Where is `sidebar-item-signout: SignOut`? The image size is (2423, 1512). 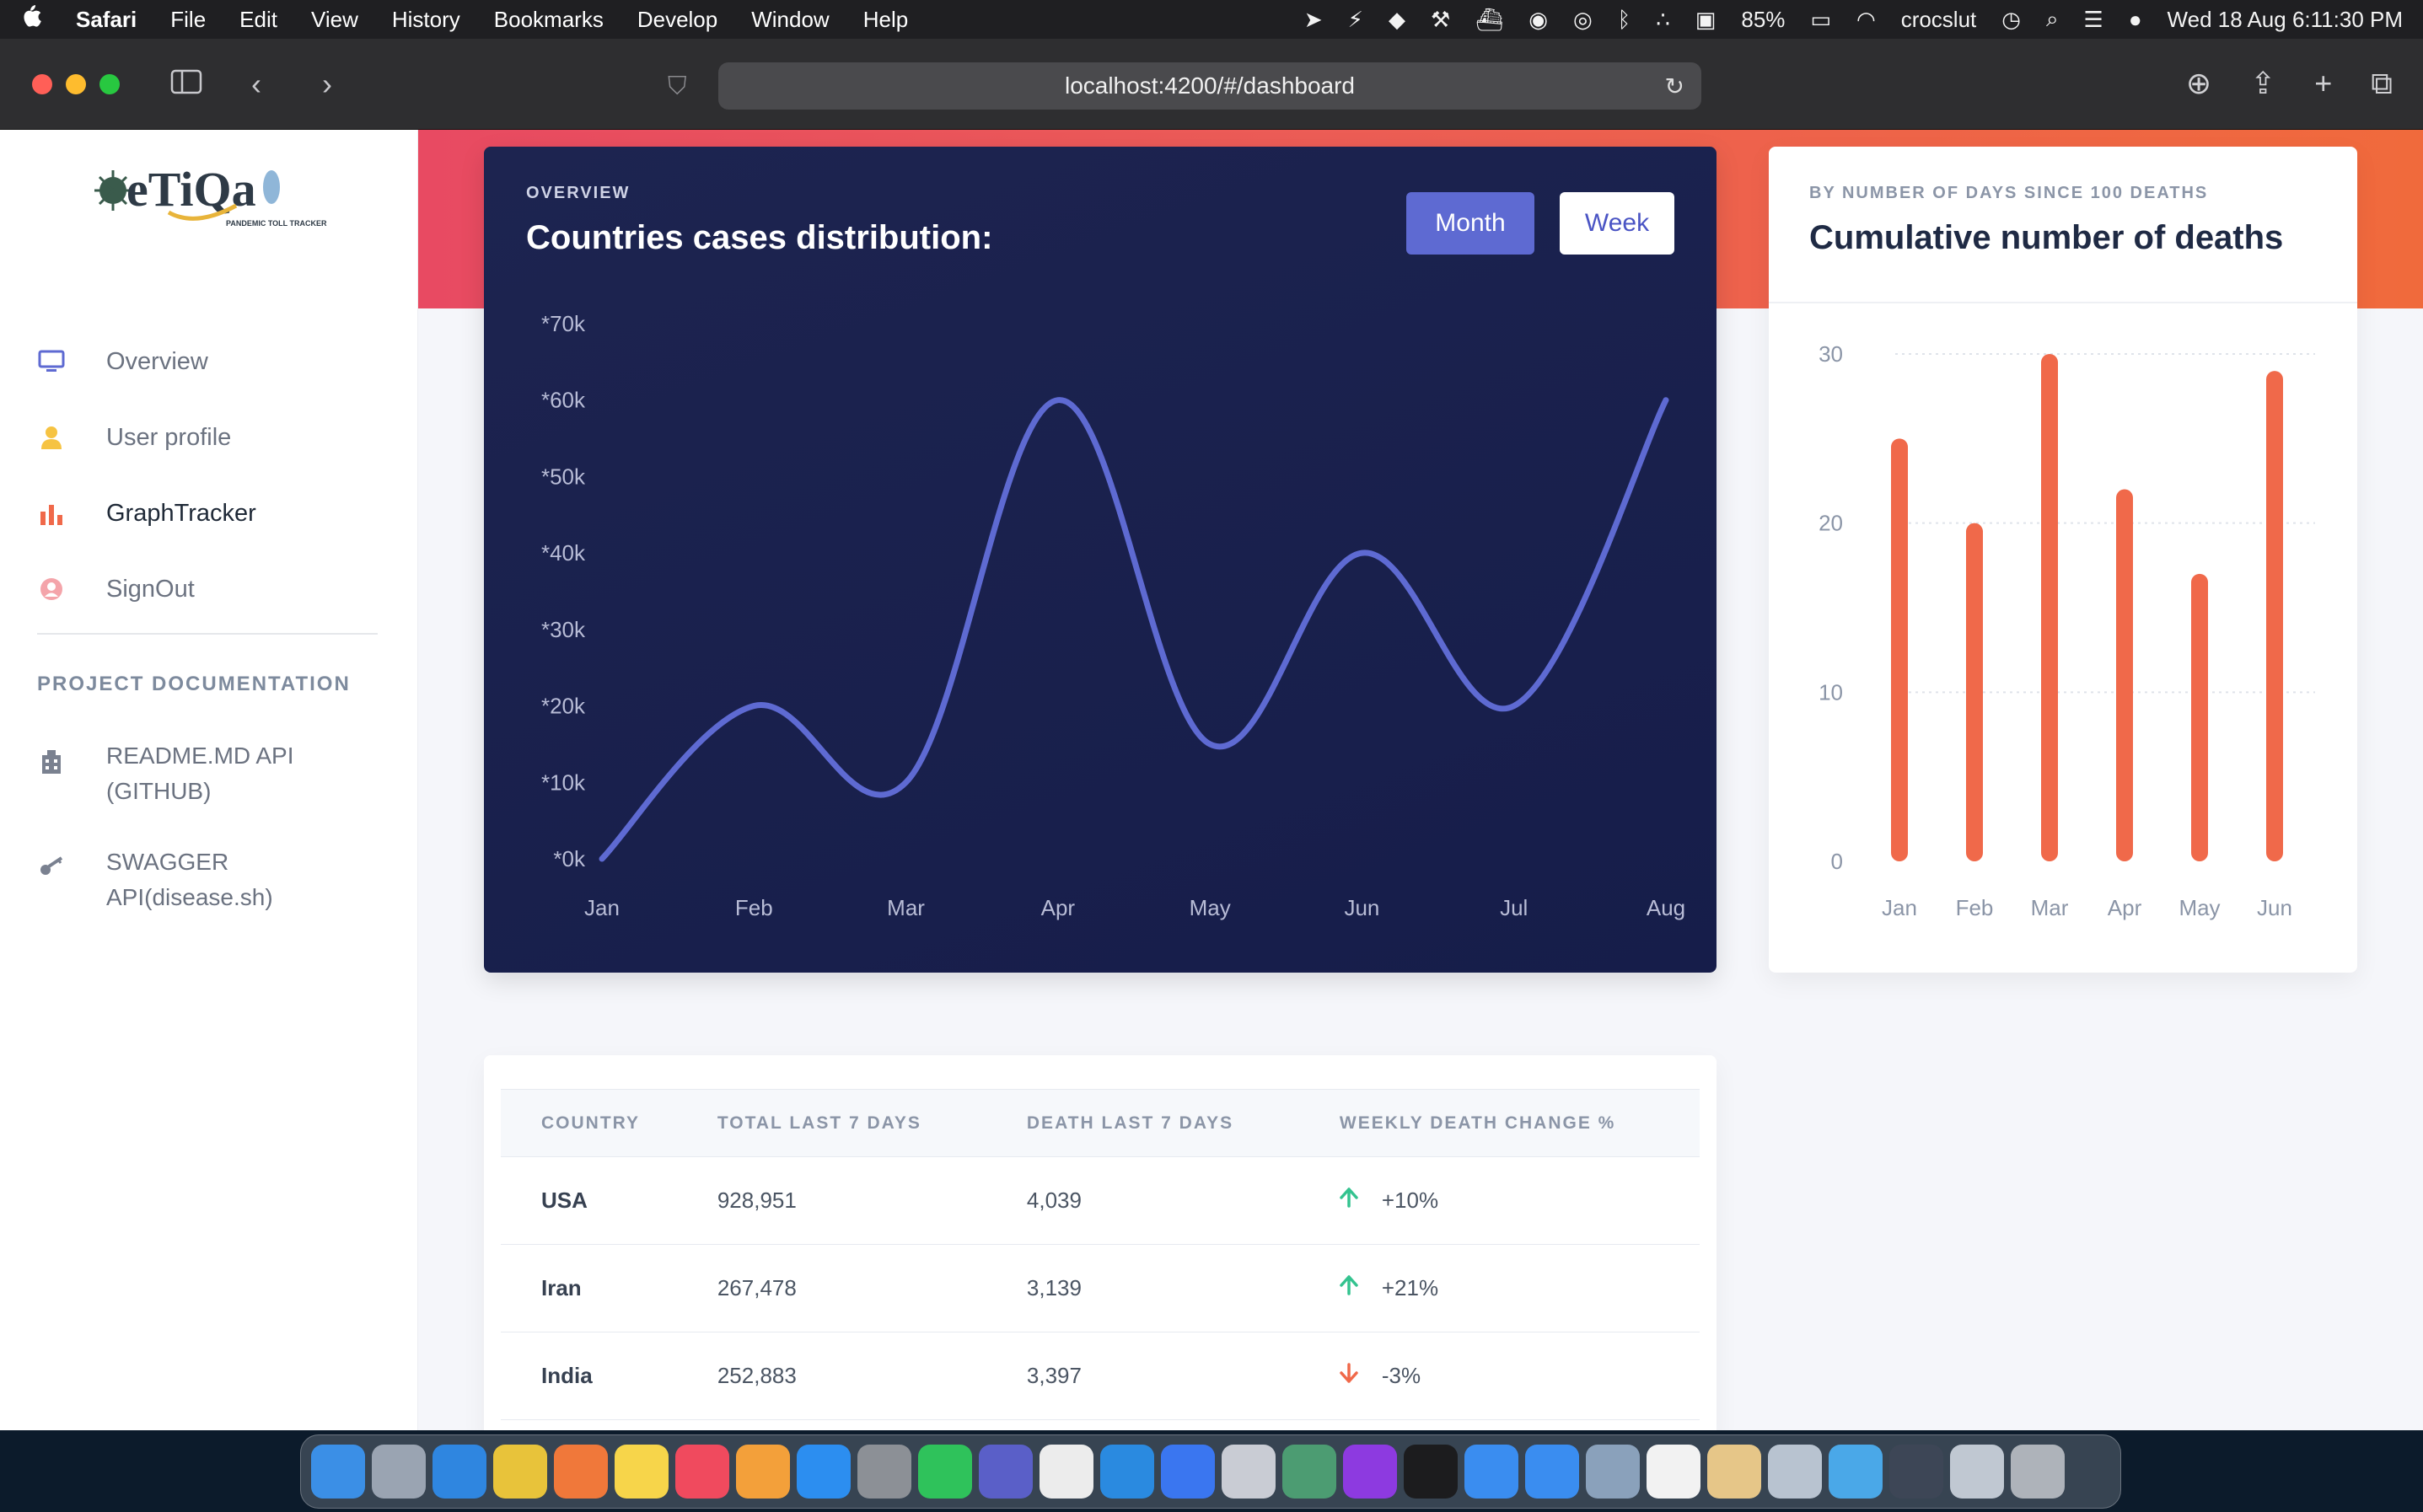
sidebar-item-signout: SignOut is located at coordinates (146, 589).